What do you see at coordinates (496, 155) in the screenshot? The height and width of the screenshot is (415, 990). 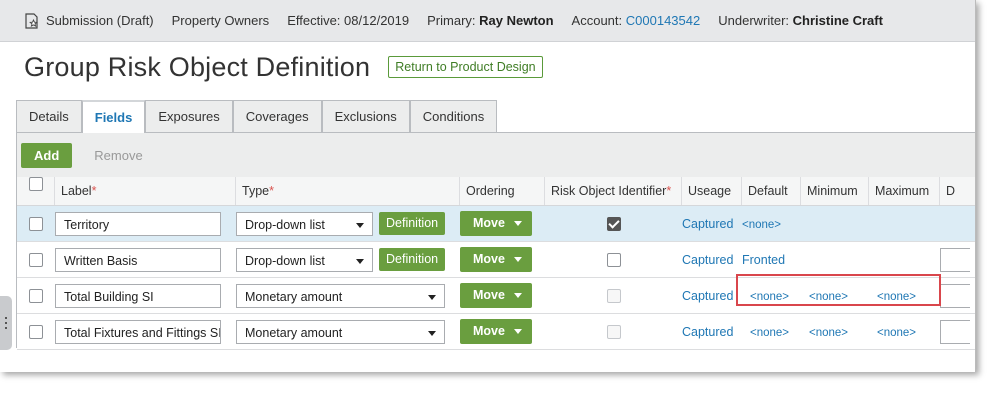 I see `grid-toolbar: Add Remove` at bounding box center [496, 155].